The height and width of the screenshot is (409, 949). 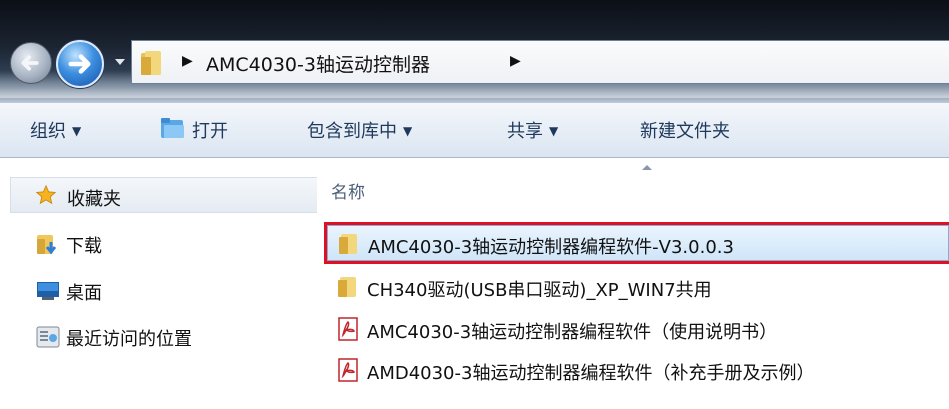 I want to click on forward-button, so click(x=80, y=64).